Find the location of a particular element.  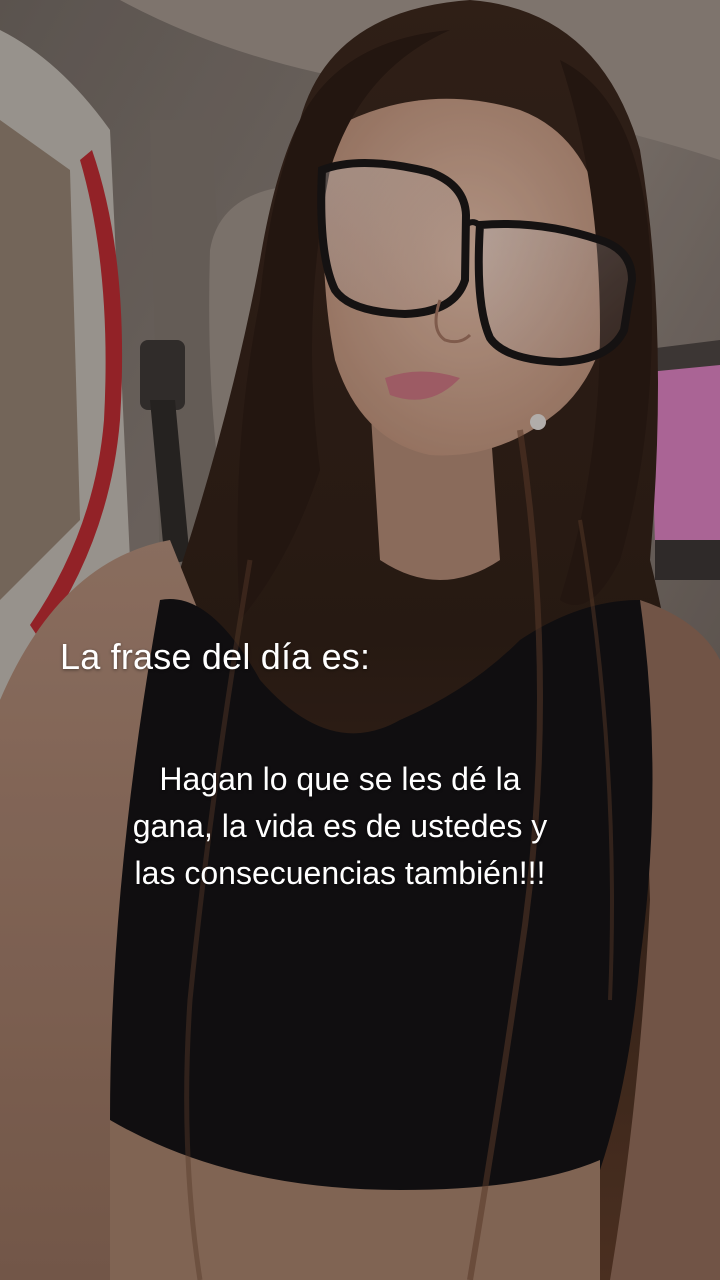

caption-quote-line: Hagan lo que se les dé la is located at coordinates (340, 779).